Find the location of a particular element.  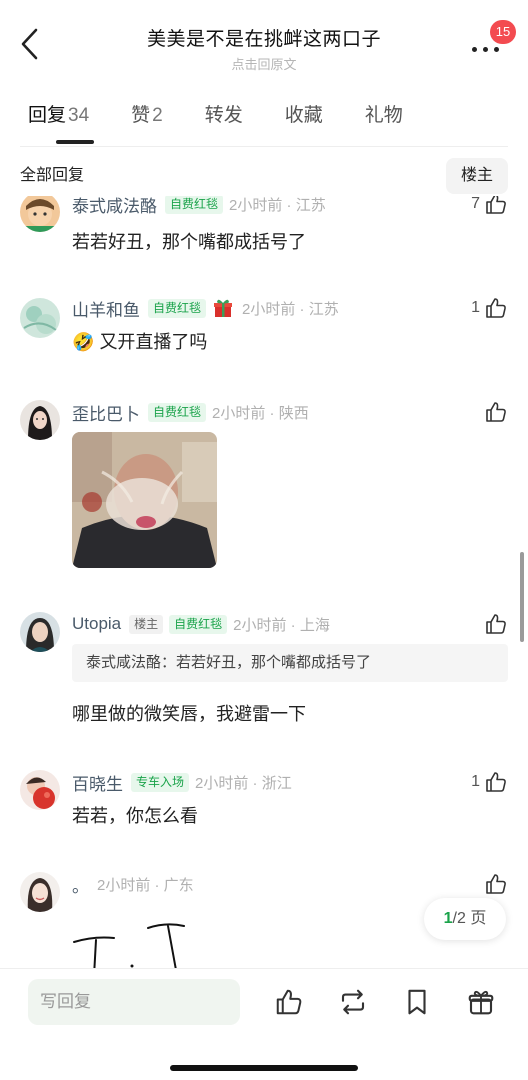

username: 。 is located at coordinates (80, 884).